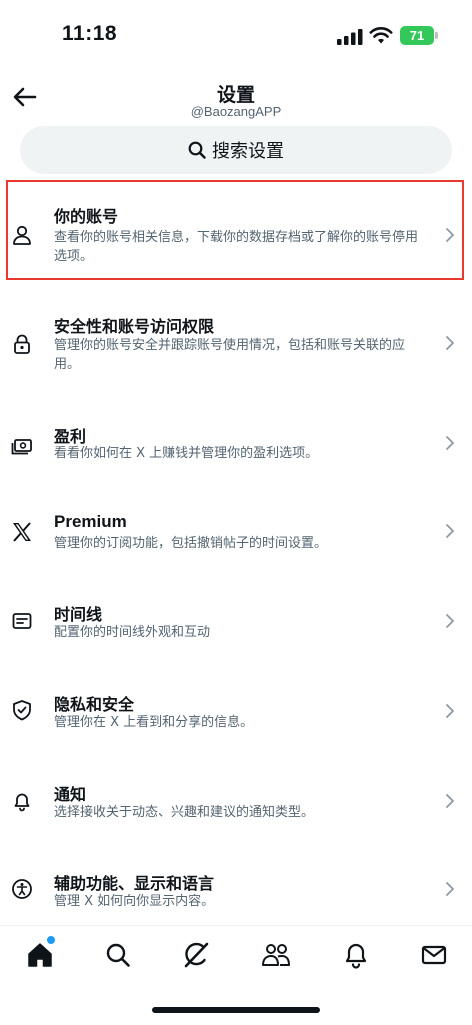 The width and height of the screenshot is (472, 1025). What do you see at coordinates (417, 35) in the screenshot?
I see `battery-indicator: 71` at bounding box center [417, 35].